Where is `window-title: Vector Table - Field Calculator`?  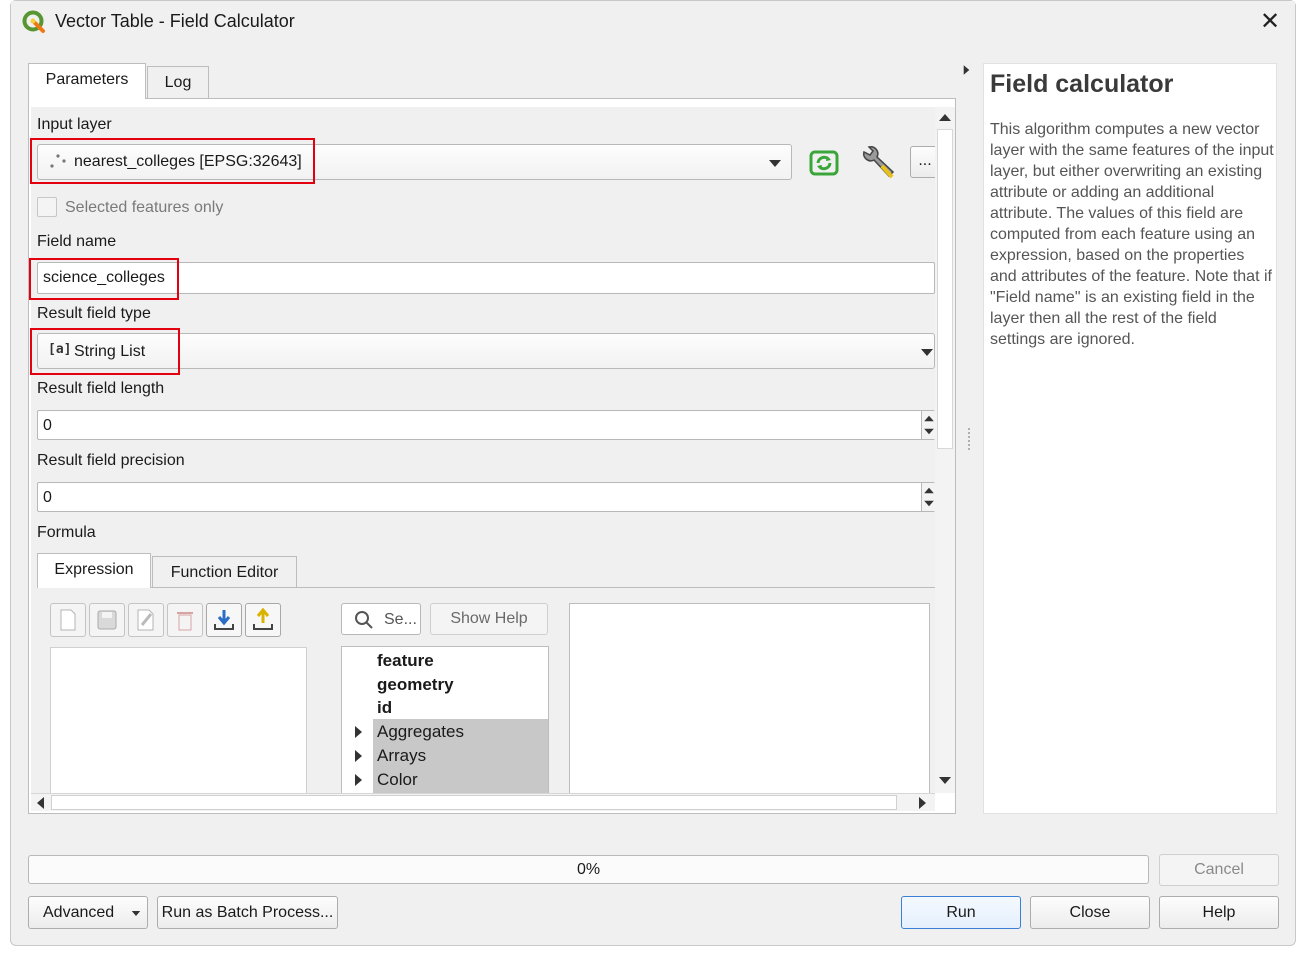
window-title: Vector Table - Field Calculator is located at coordinates (175, 21).